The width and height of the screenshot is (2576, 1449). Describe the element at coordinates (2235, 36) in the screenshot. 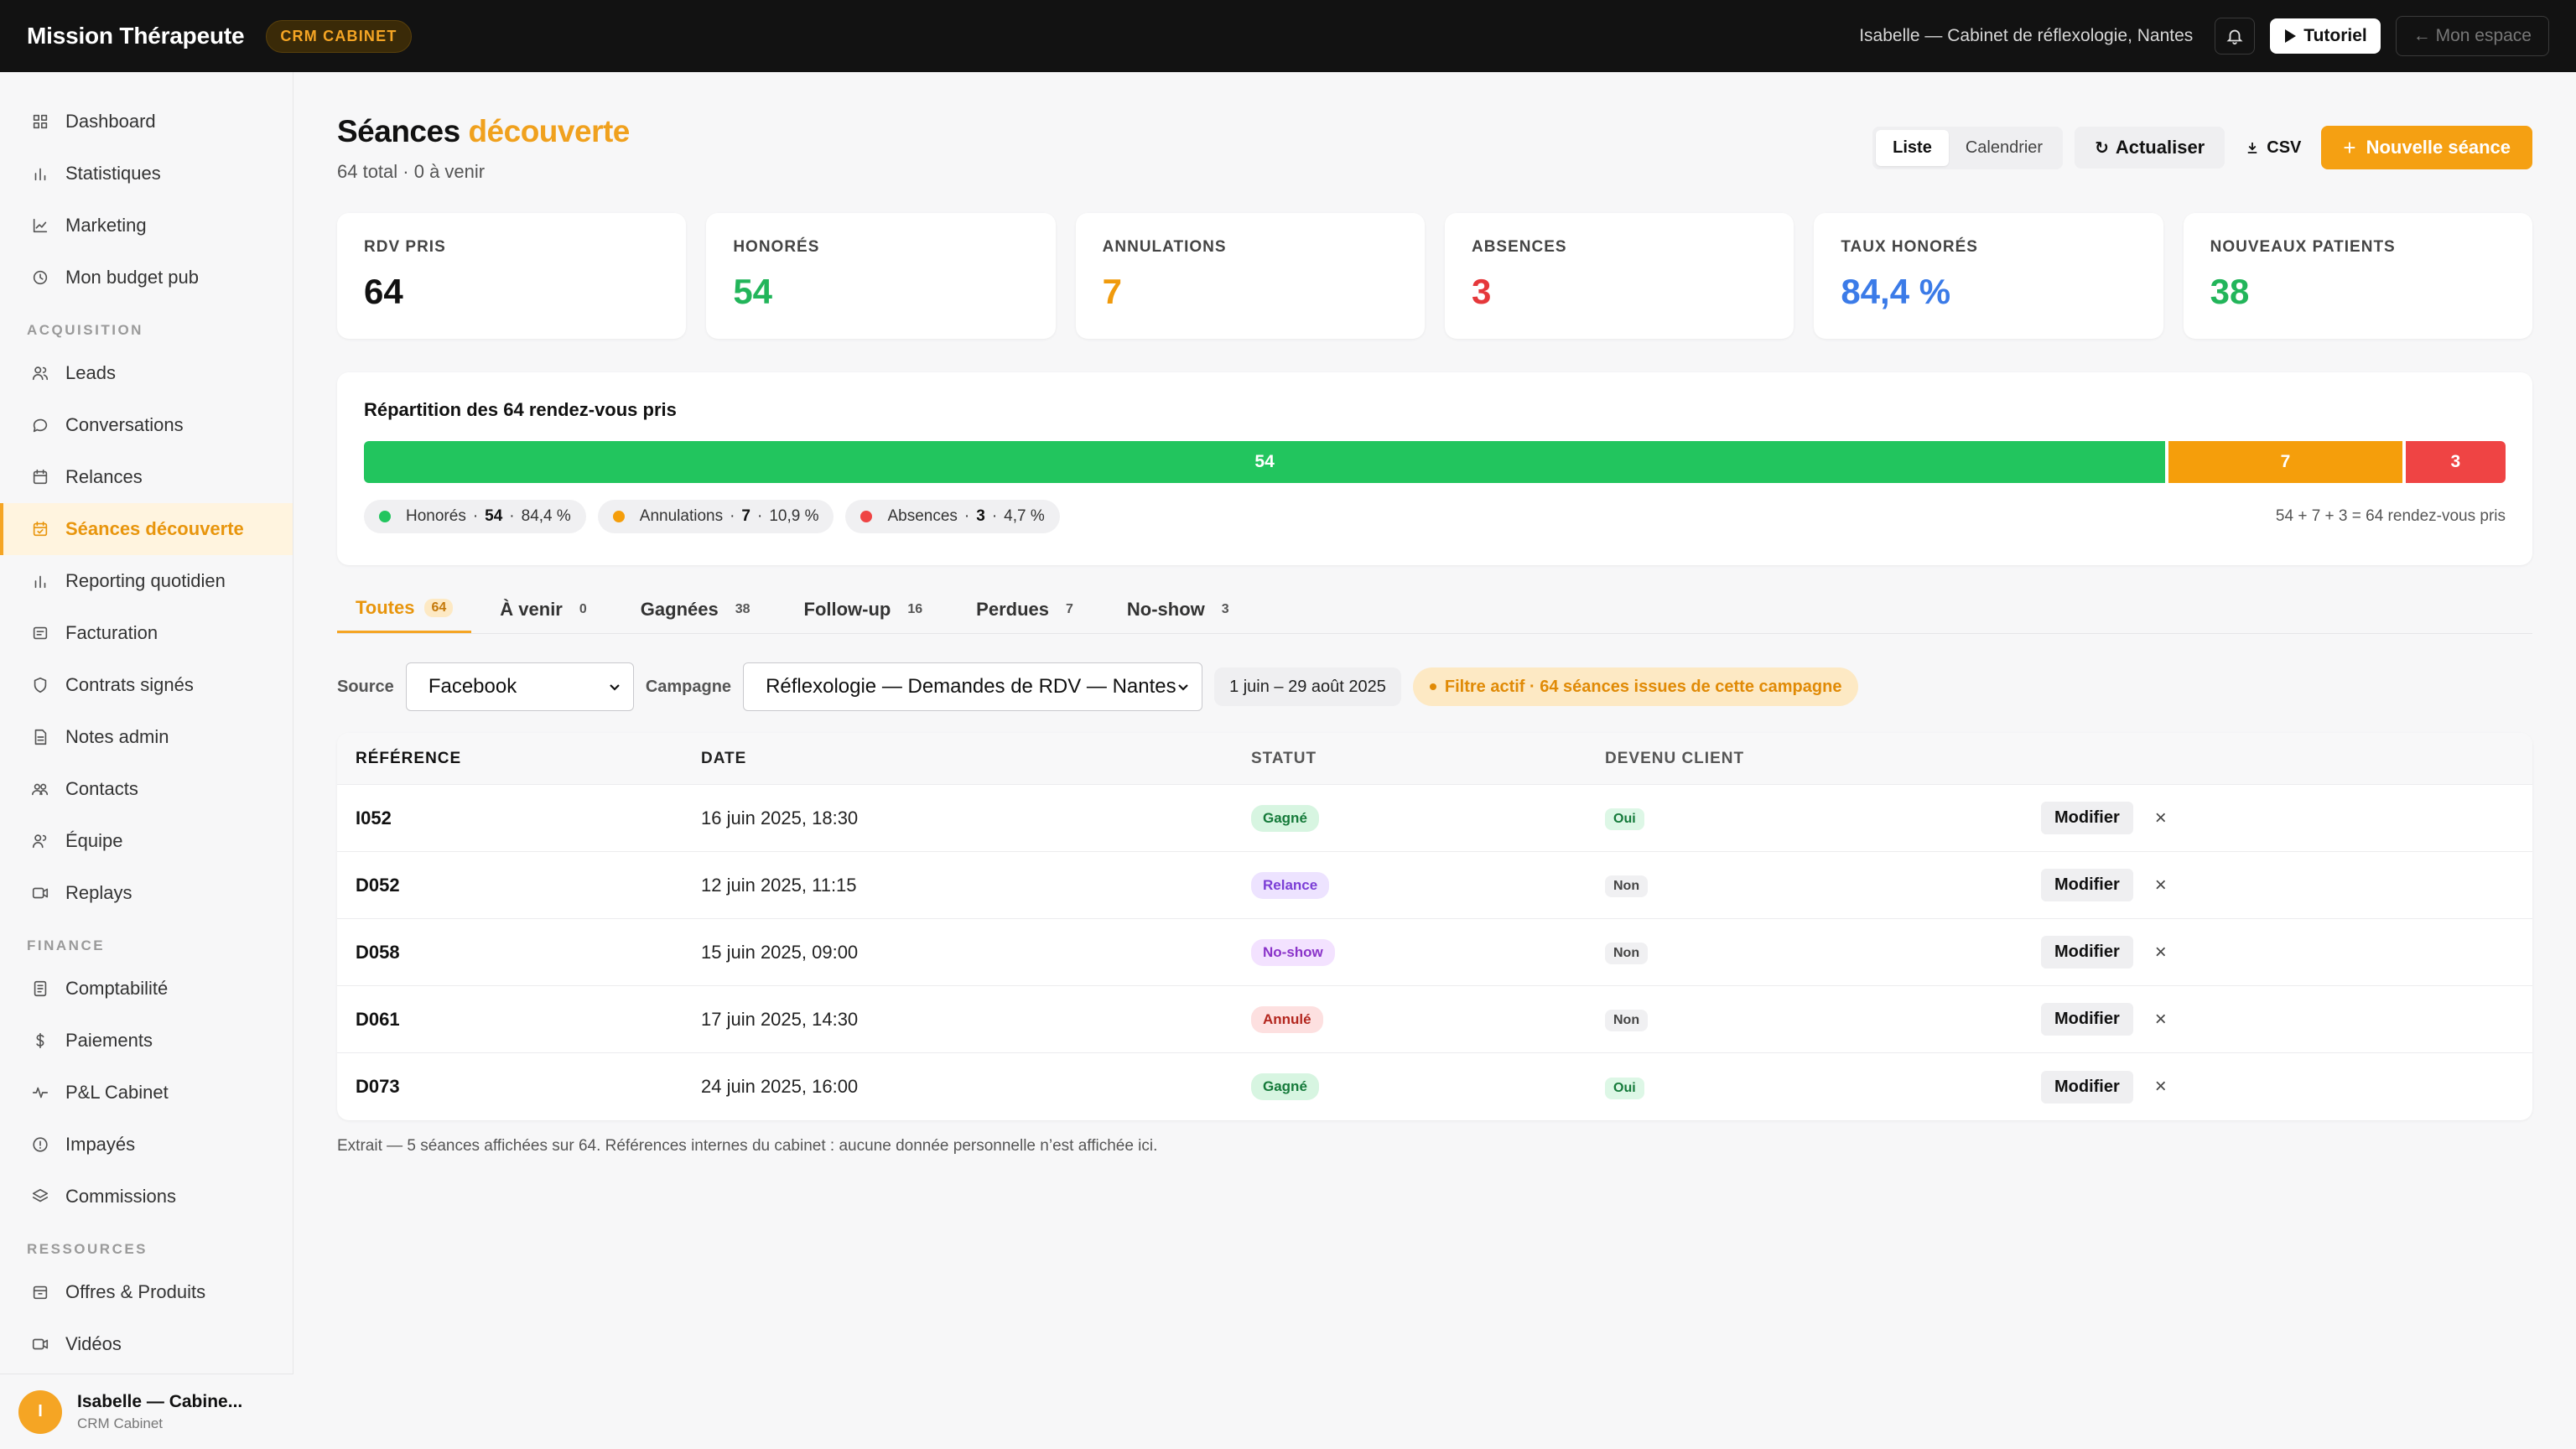

I see `notifications-button` at that location.